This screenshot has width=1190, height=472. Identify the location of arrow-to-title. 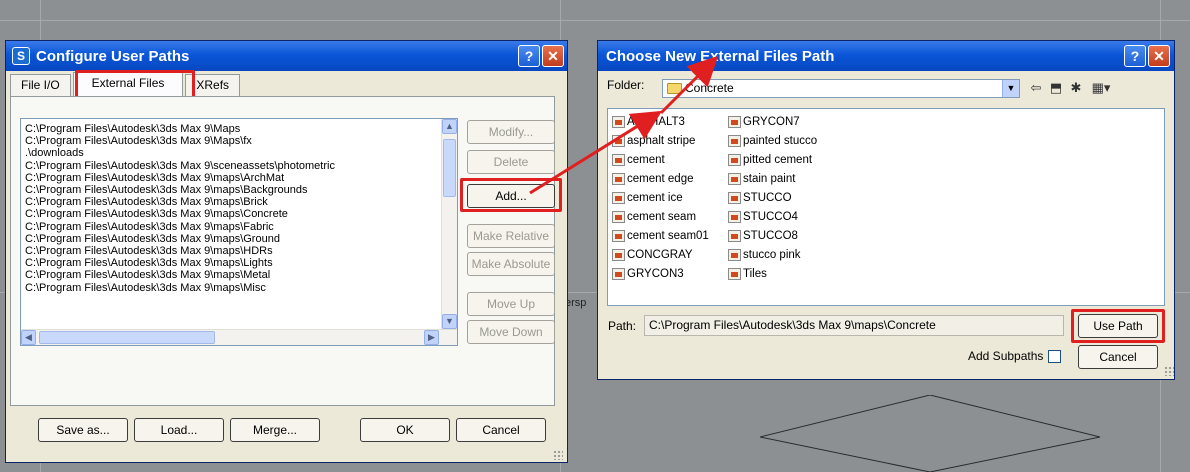
(689, 85).